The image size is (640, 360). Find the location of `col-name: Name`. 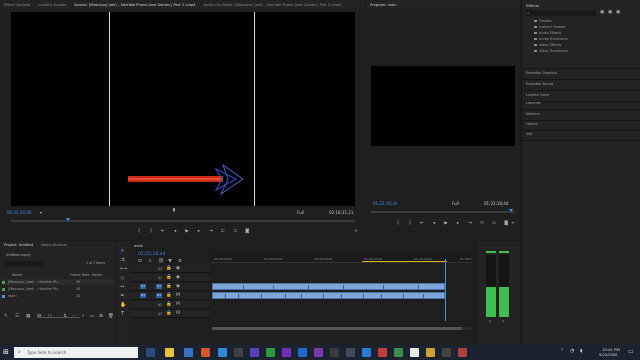

col-name: Name is located at coordinates (36, 275).